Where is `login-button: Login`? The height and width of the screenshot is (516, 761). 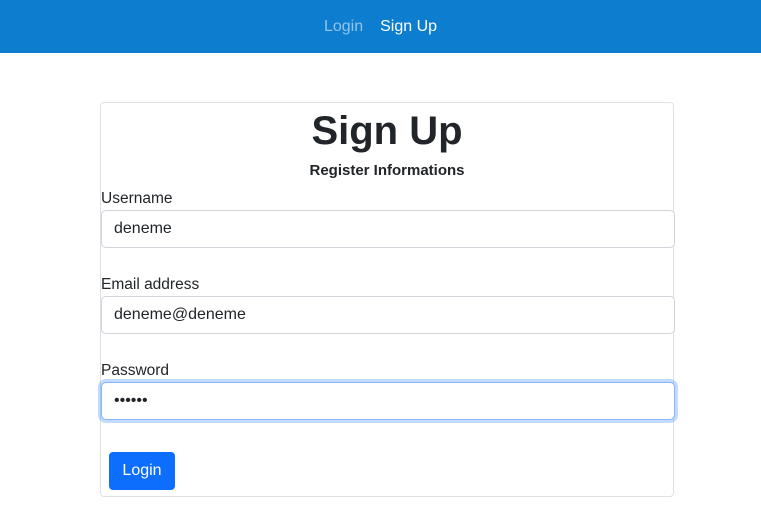 login-button: Login is located at coordinates (142, 471).